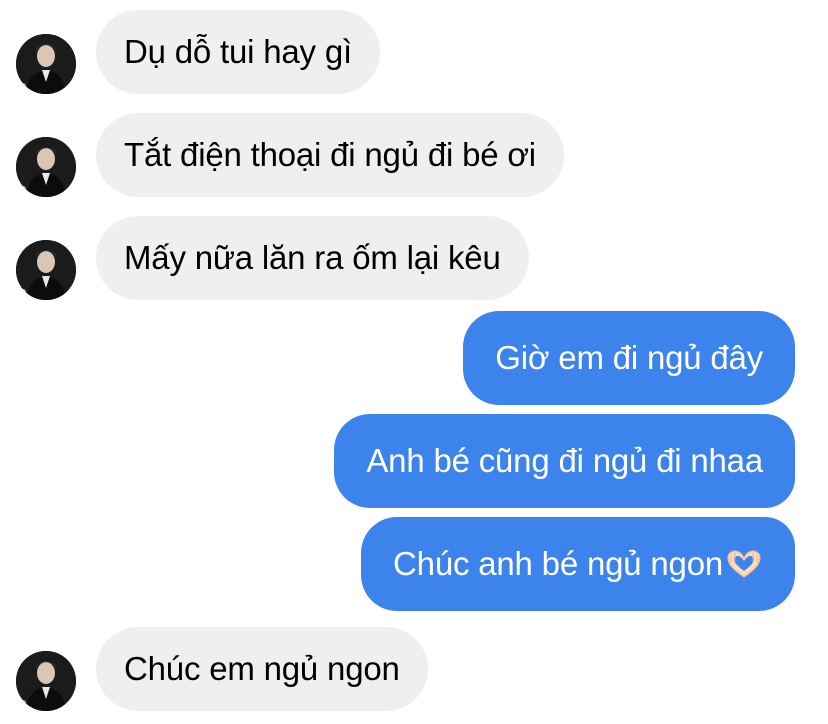  I want to click on incoming-message-bubble: Dụ dỗ tui hay gì, so click(238, 52).